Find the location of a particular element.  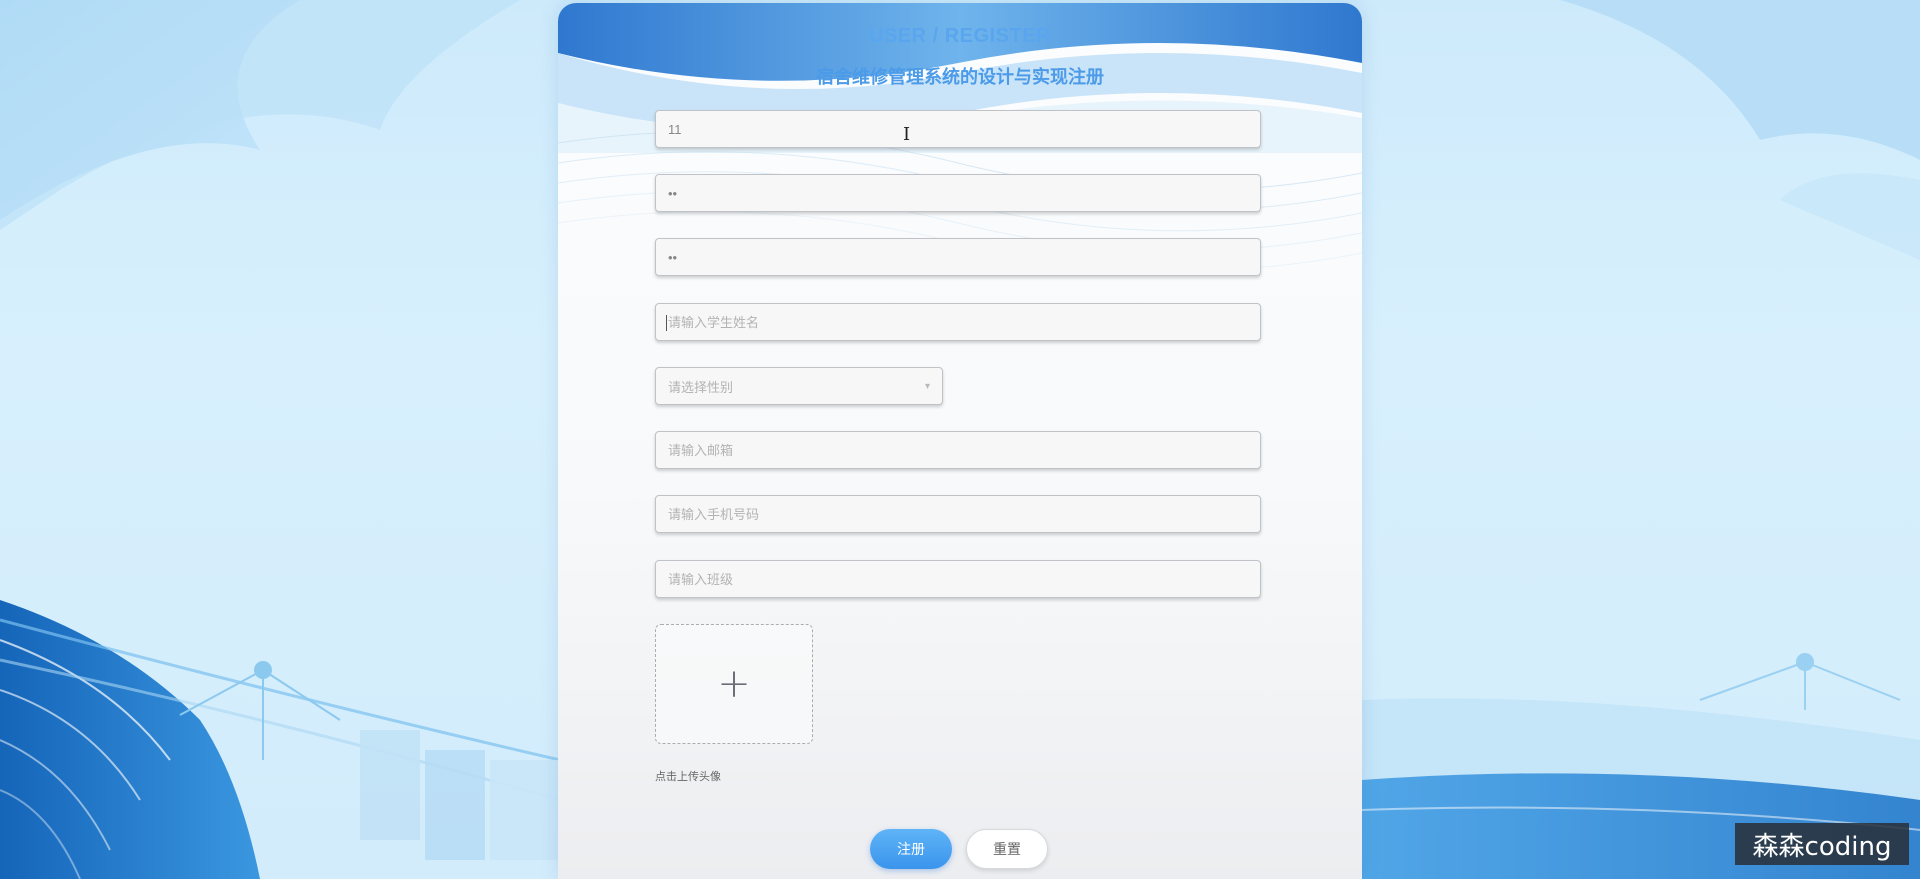

account-input is located at coordinates (958, 129).